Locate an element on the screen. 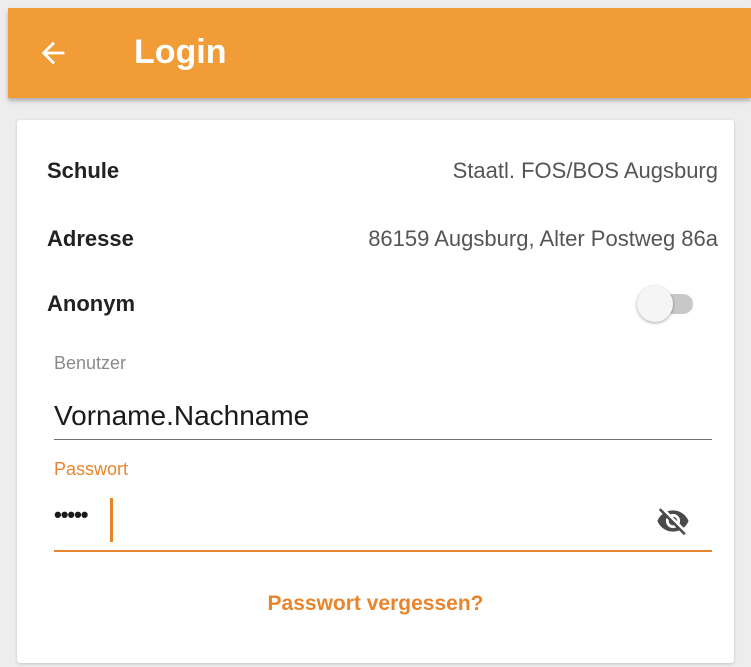  toggle-thumb is located at coordinates (655, 304).